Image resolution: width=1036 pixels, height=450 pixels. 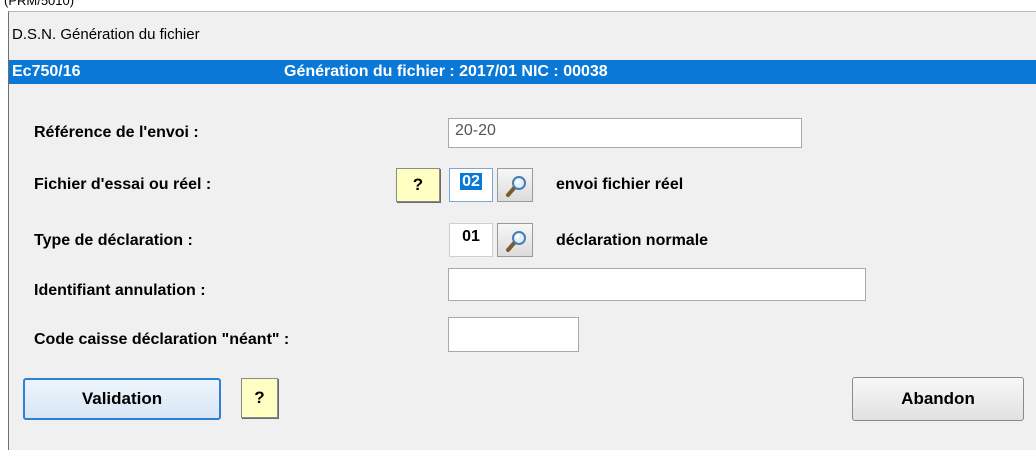 What do you see at coordinates (418, 185) in the screenshot?
I see `fichier-help-button: ?` at bounding box center [418, 185].